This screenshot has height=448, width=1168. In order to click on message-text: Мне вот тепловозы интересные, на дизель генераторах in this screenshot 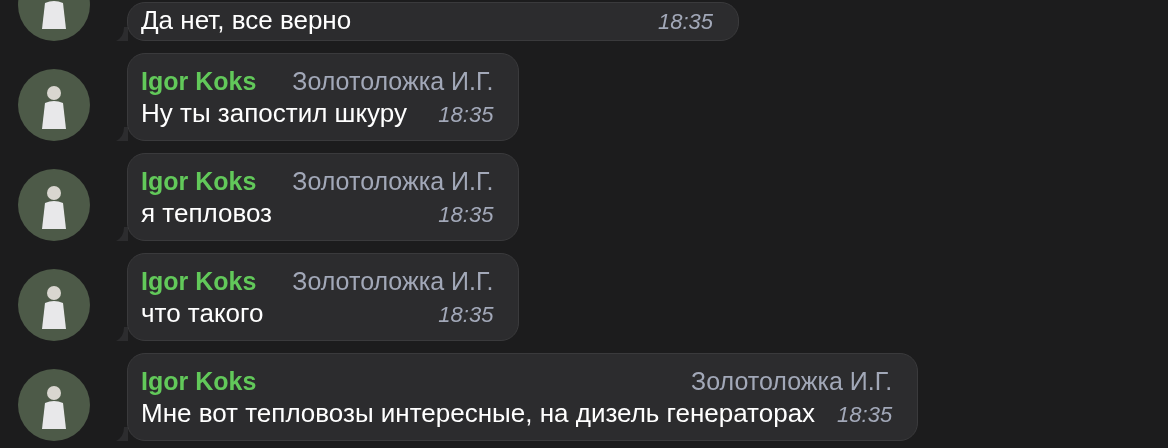, I will do `click(478, 413)`.